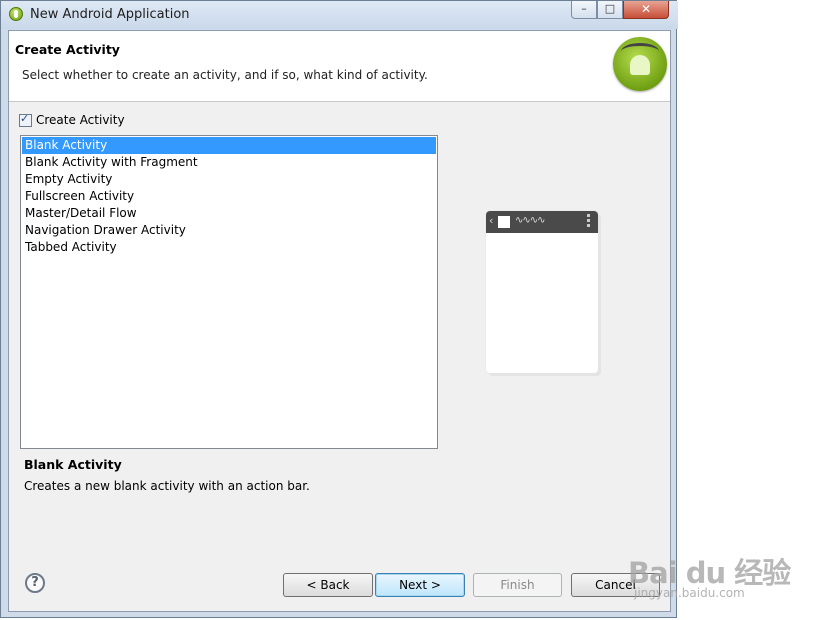  What do you see at coordinates (229, 179) in the screenshot?
I see `list-item-empty-activity: Empty Activity` at bounding box center [229, 179].